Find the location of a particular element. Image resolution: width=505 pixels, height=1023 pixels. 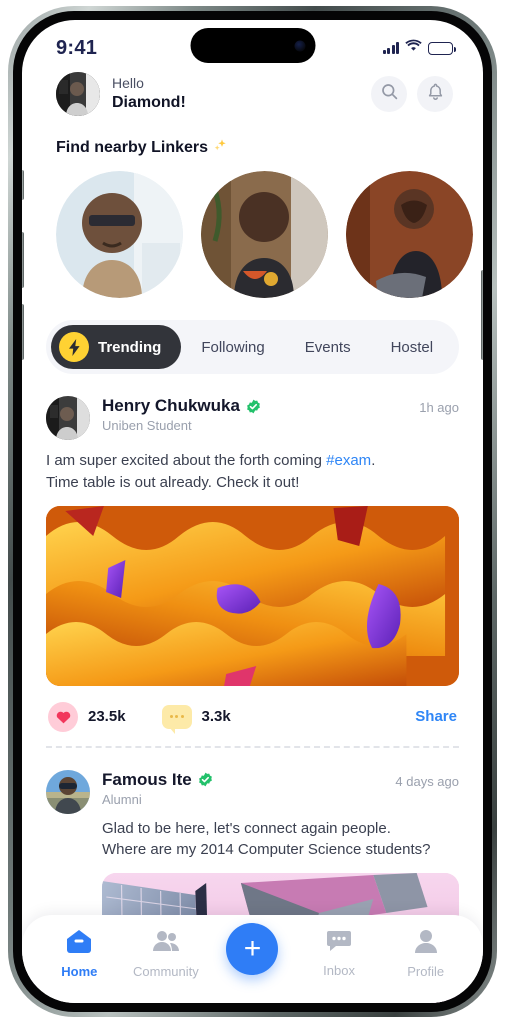

post-image-abstract-orange is located at coordinates (252, 595).